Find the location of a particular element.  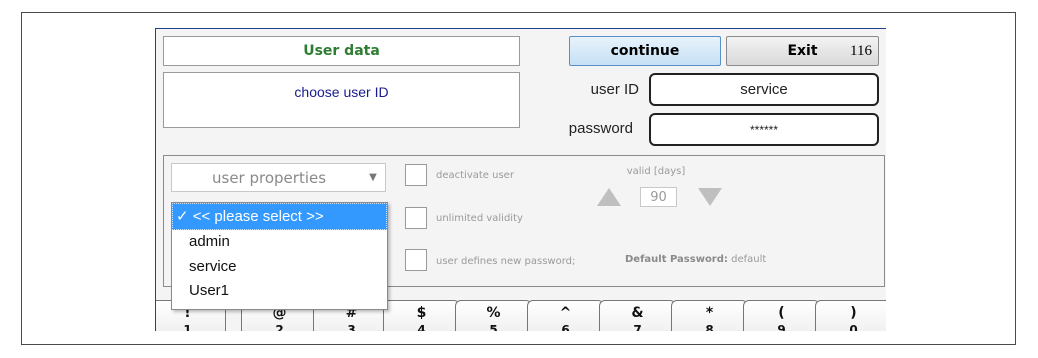

combo-placeholder: user properties is located at coordinates (269, 177).